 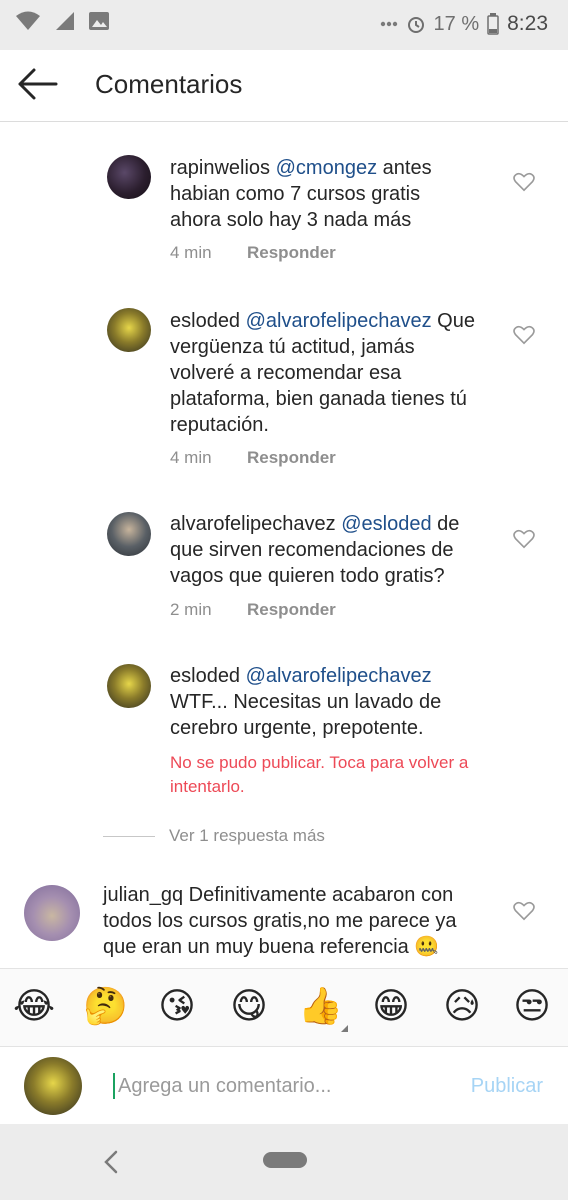 What do you see at coordinates (105, 1007) in the screenshot?
I see `emoji-thinking: 🤔` at bounding box center [105, 1007].